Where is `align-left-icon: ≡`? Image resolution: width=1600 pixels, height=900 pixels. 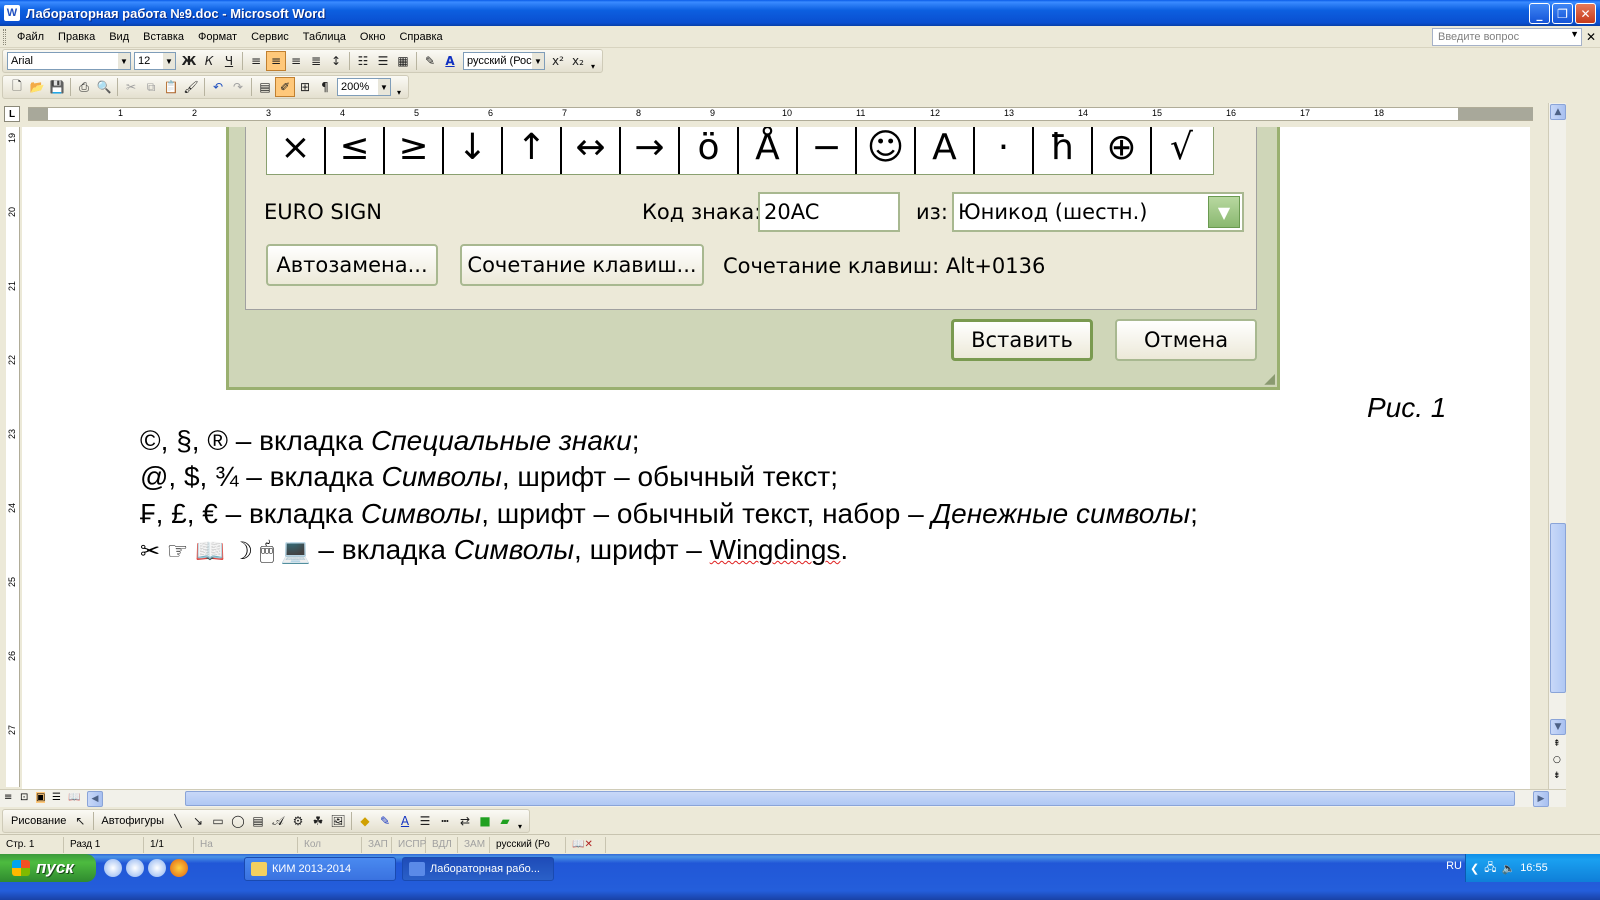 align-left-icon: ≡ is located at coordinates (256, 61).